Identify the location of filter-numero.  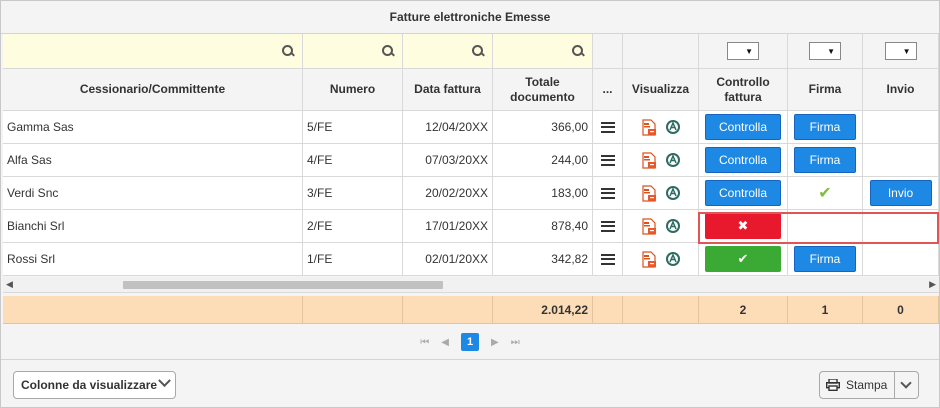
(353, 51).